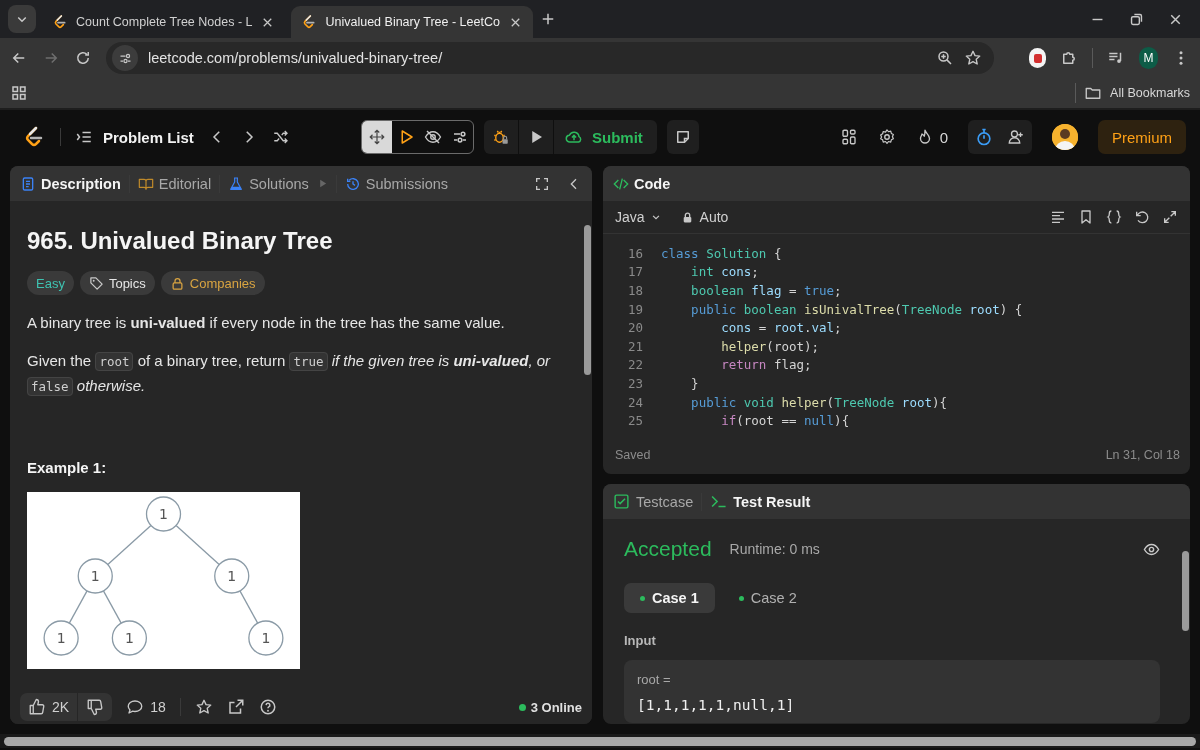  I want to click on stopwatch-icon, so click(984, 137).